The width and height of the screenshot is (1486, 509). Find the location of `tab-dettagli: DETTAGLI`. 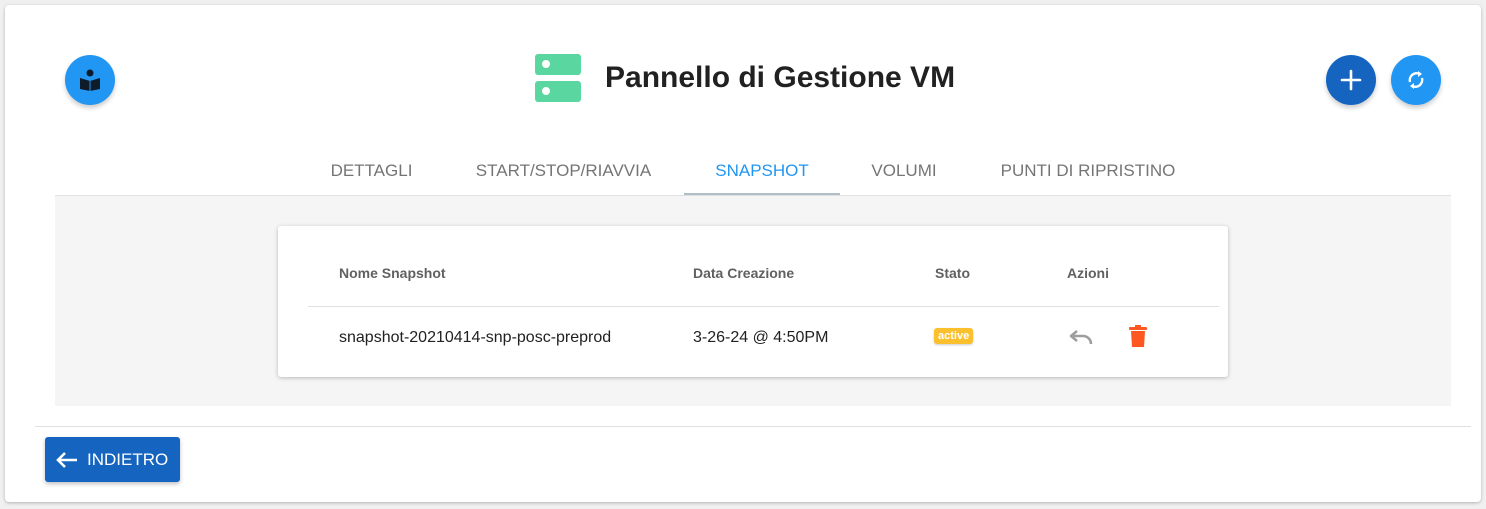

tab-dettagli: DETTAGLI is located at coordinates (371, 171).